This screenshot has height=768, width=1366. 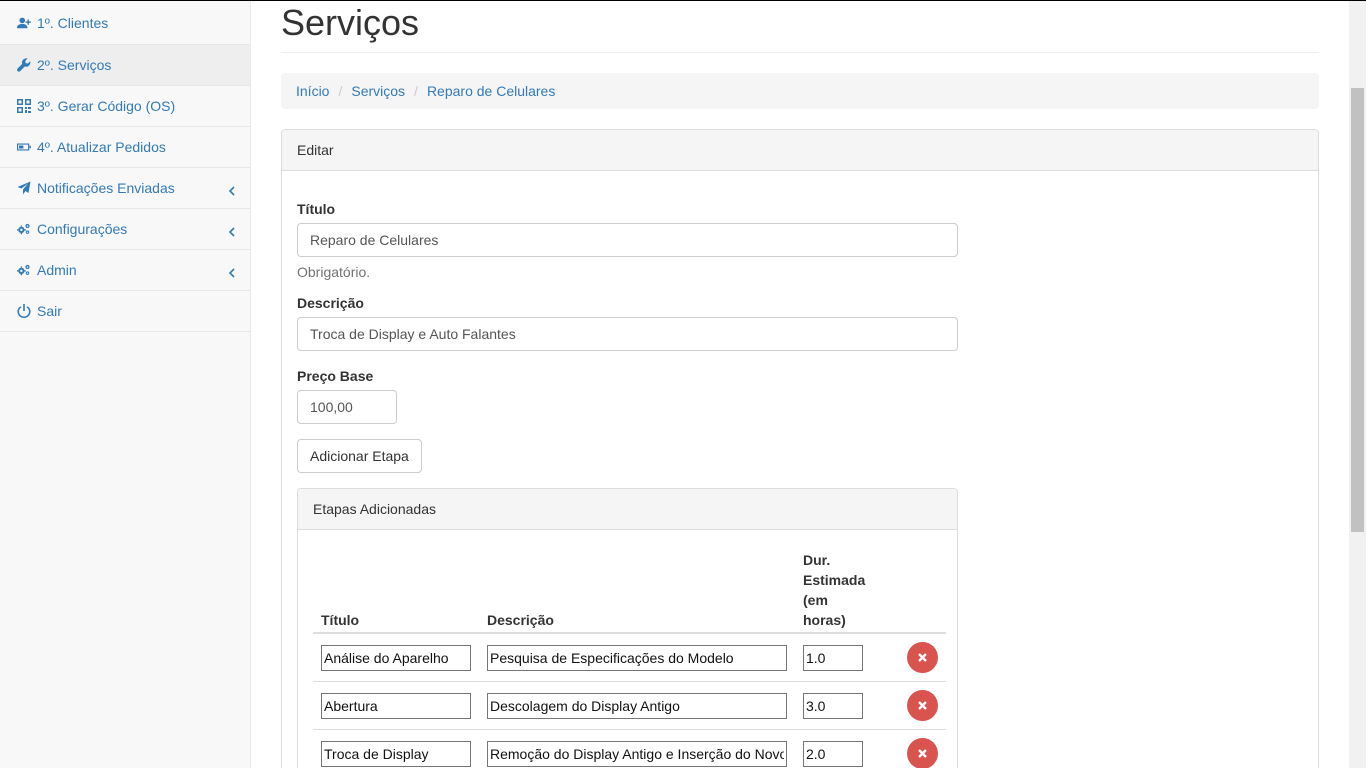 I want to click on power-icon, so click(x=24, y=311).